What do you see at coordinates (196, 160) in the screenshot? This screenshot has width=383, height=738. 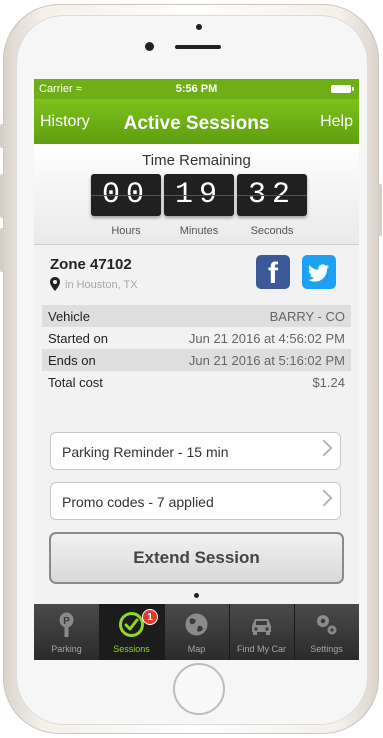 I see `time-remaining-label: Time Remaining` at bounding box center [196, 160].